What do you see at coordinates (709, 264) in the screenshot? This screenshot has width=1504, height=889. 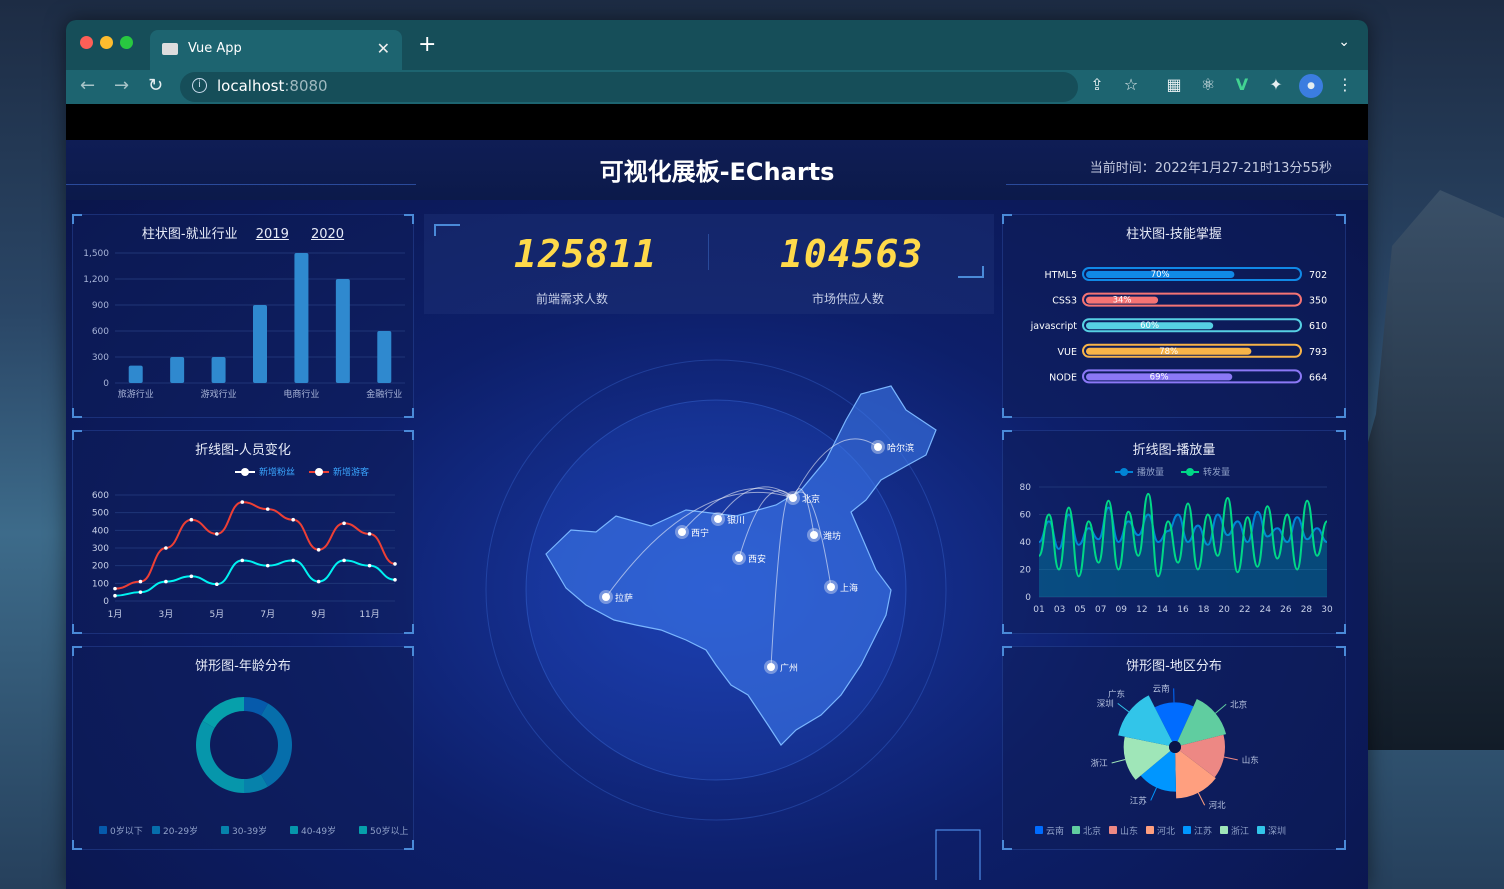 I see `stats-panel: 125811 前端需求人数 104563 市场供应人数` at bounding box center [709, 264].